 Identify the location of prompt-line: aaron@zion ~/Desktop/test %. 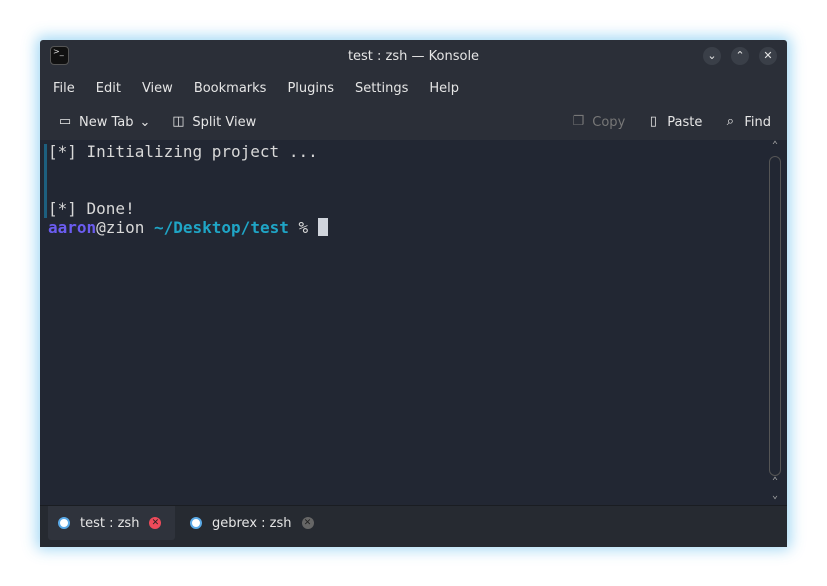
(188, 227).